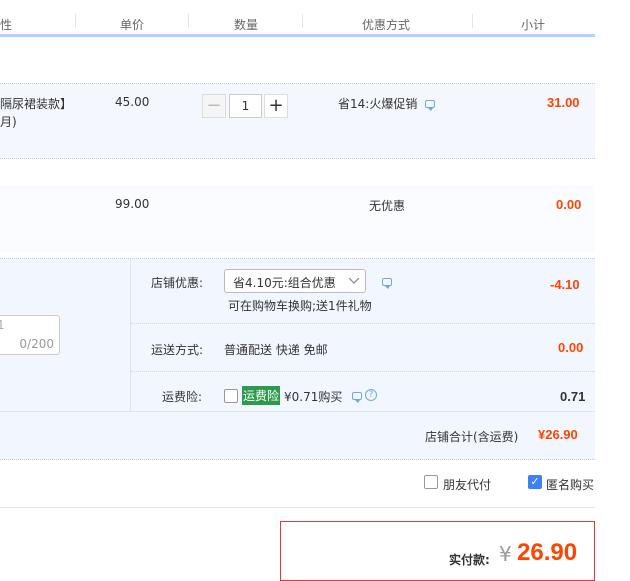  What do you see at coordinates (386, 25) in the screenshot?
I see `col-discount-header: 优惠方式` at bounding box center [386, 25].